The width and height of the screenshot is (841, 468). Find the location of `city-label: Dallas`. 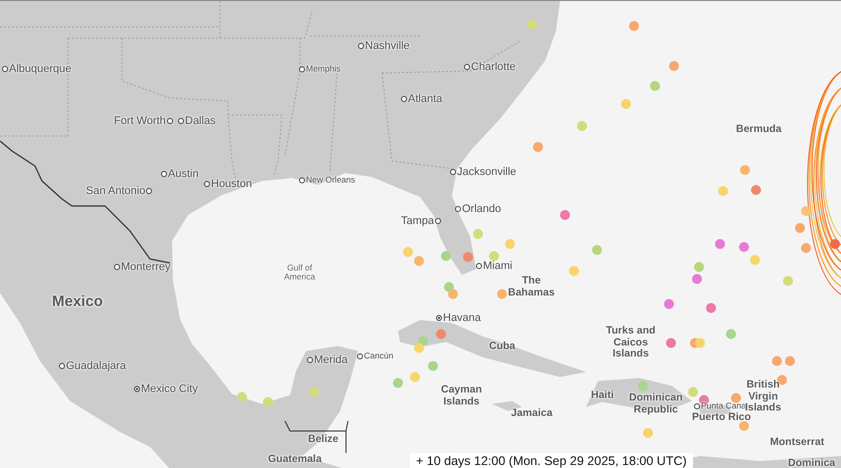

city-label: Dallas is located at coordinates (200, 121).